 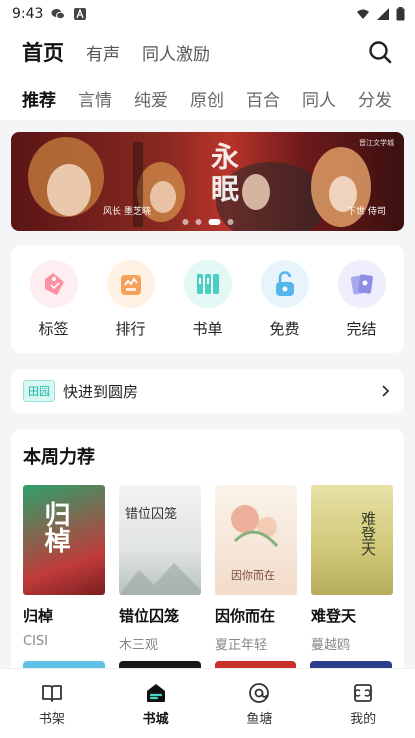 What do you see at coordinates (103, 52) in the screenshot?
I see `tab-audio: 有声` at bounding box center [103, 52].